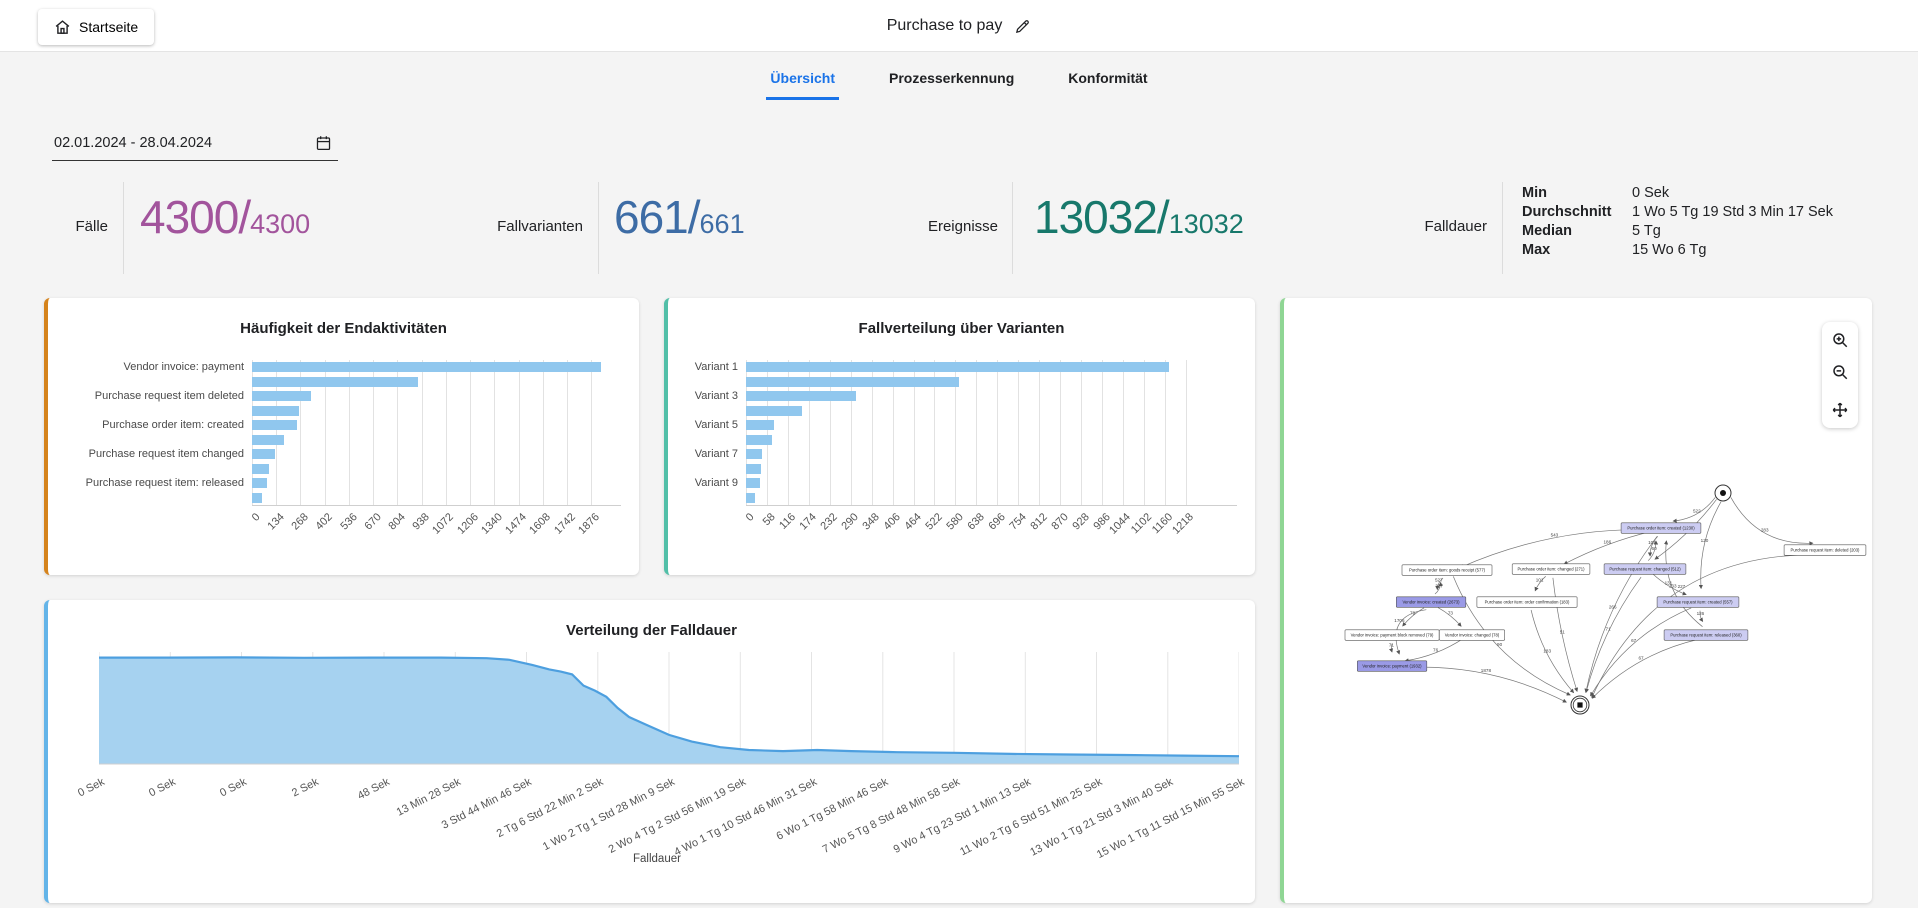  I want to click on x-tick-label: 402, so click(324, 522).